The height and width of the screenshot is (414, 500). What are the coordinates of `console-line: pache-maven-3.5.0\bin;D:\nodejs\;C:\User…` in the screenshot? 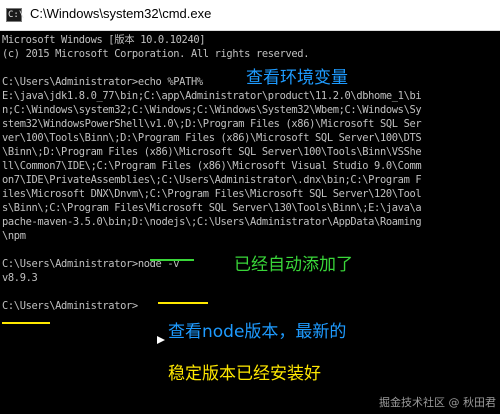 It's located at (212, 222).